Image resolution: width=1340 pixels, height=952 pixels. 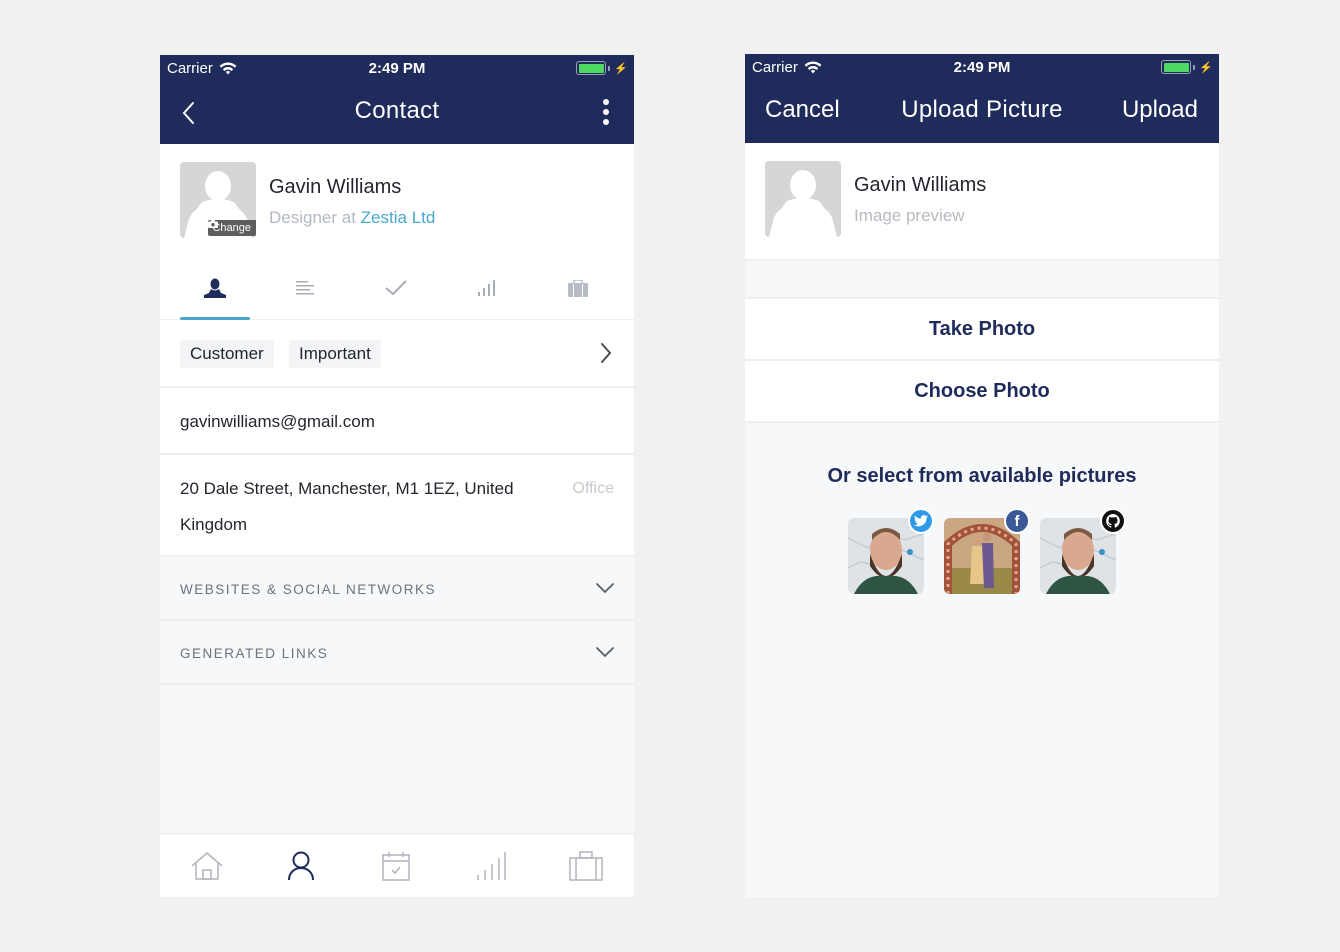 I want to click on picture-option-github, so click(x=1083, y=551).